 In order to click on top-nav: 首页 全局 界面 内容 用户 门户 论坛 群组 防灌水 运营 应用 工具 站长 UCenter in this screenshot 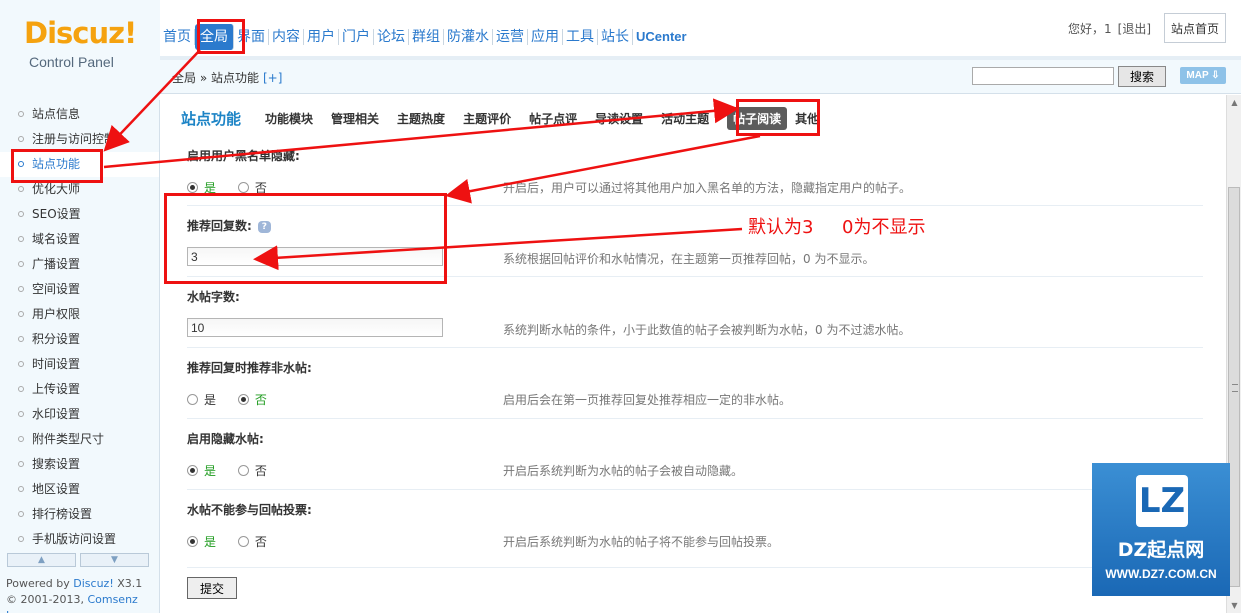, I will do `click(425, 37)`.